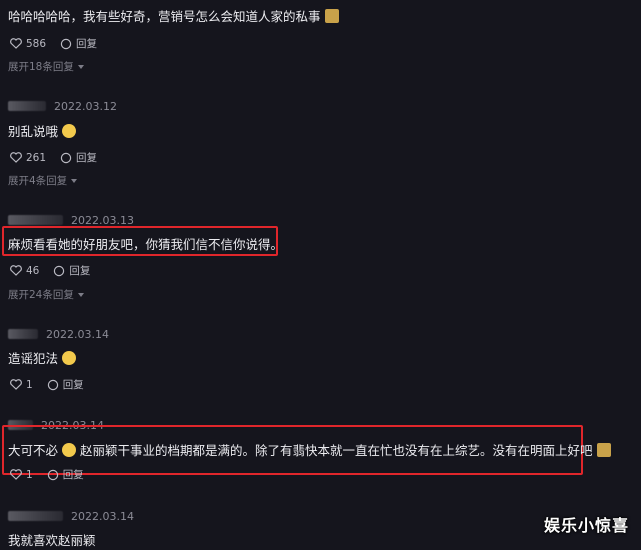 The image size is (641, 550). Describe the element at coordinates (33, 358) in the screenshot. I see `comment-text-content: 造谣犯法` at that location.